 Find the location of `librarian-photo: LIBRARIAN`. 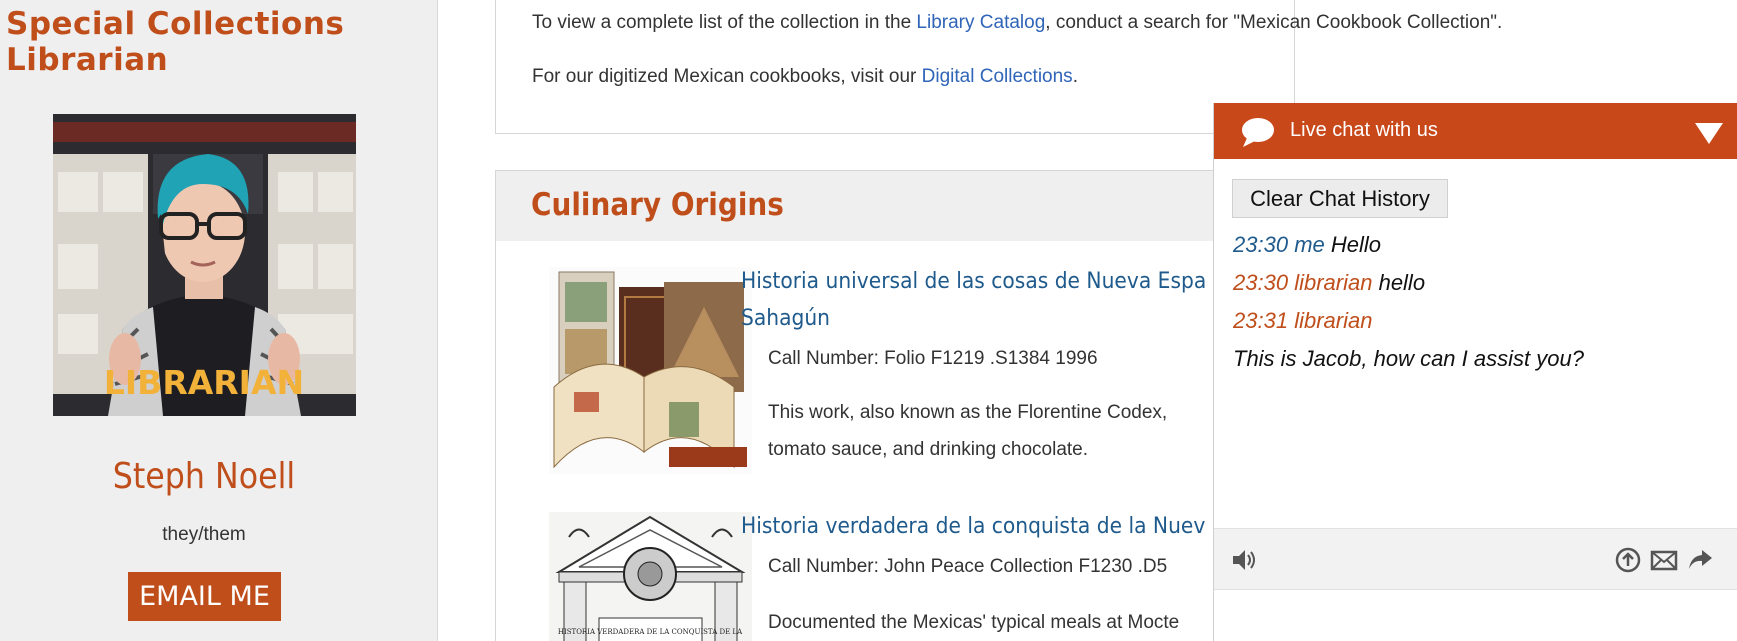

librarian-photo: LIBRARIAN is located at coordinates (204, 265).